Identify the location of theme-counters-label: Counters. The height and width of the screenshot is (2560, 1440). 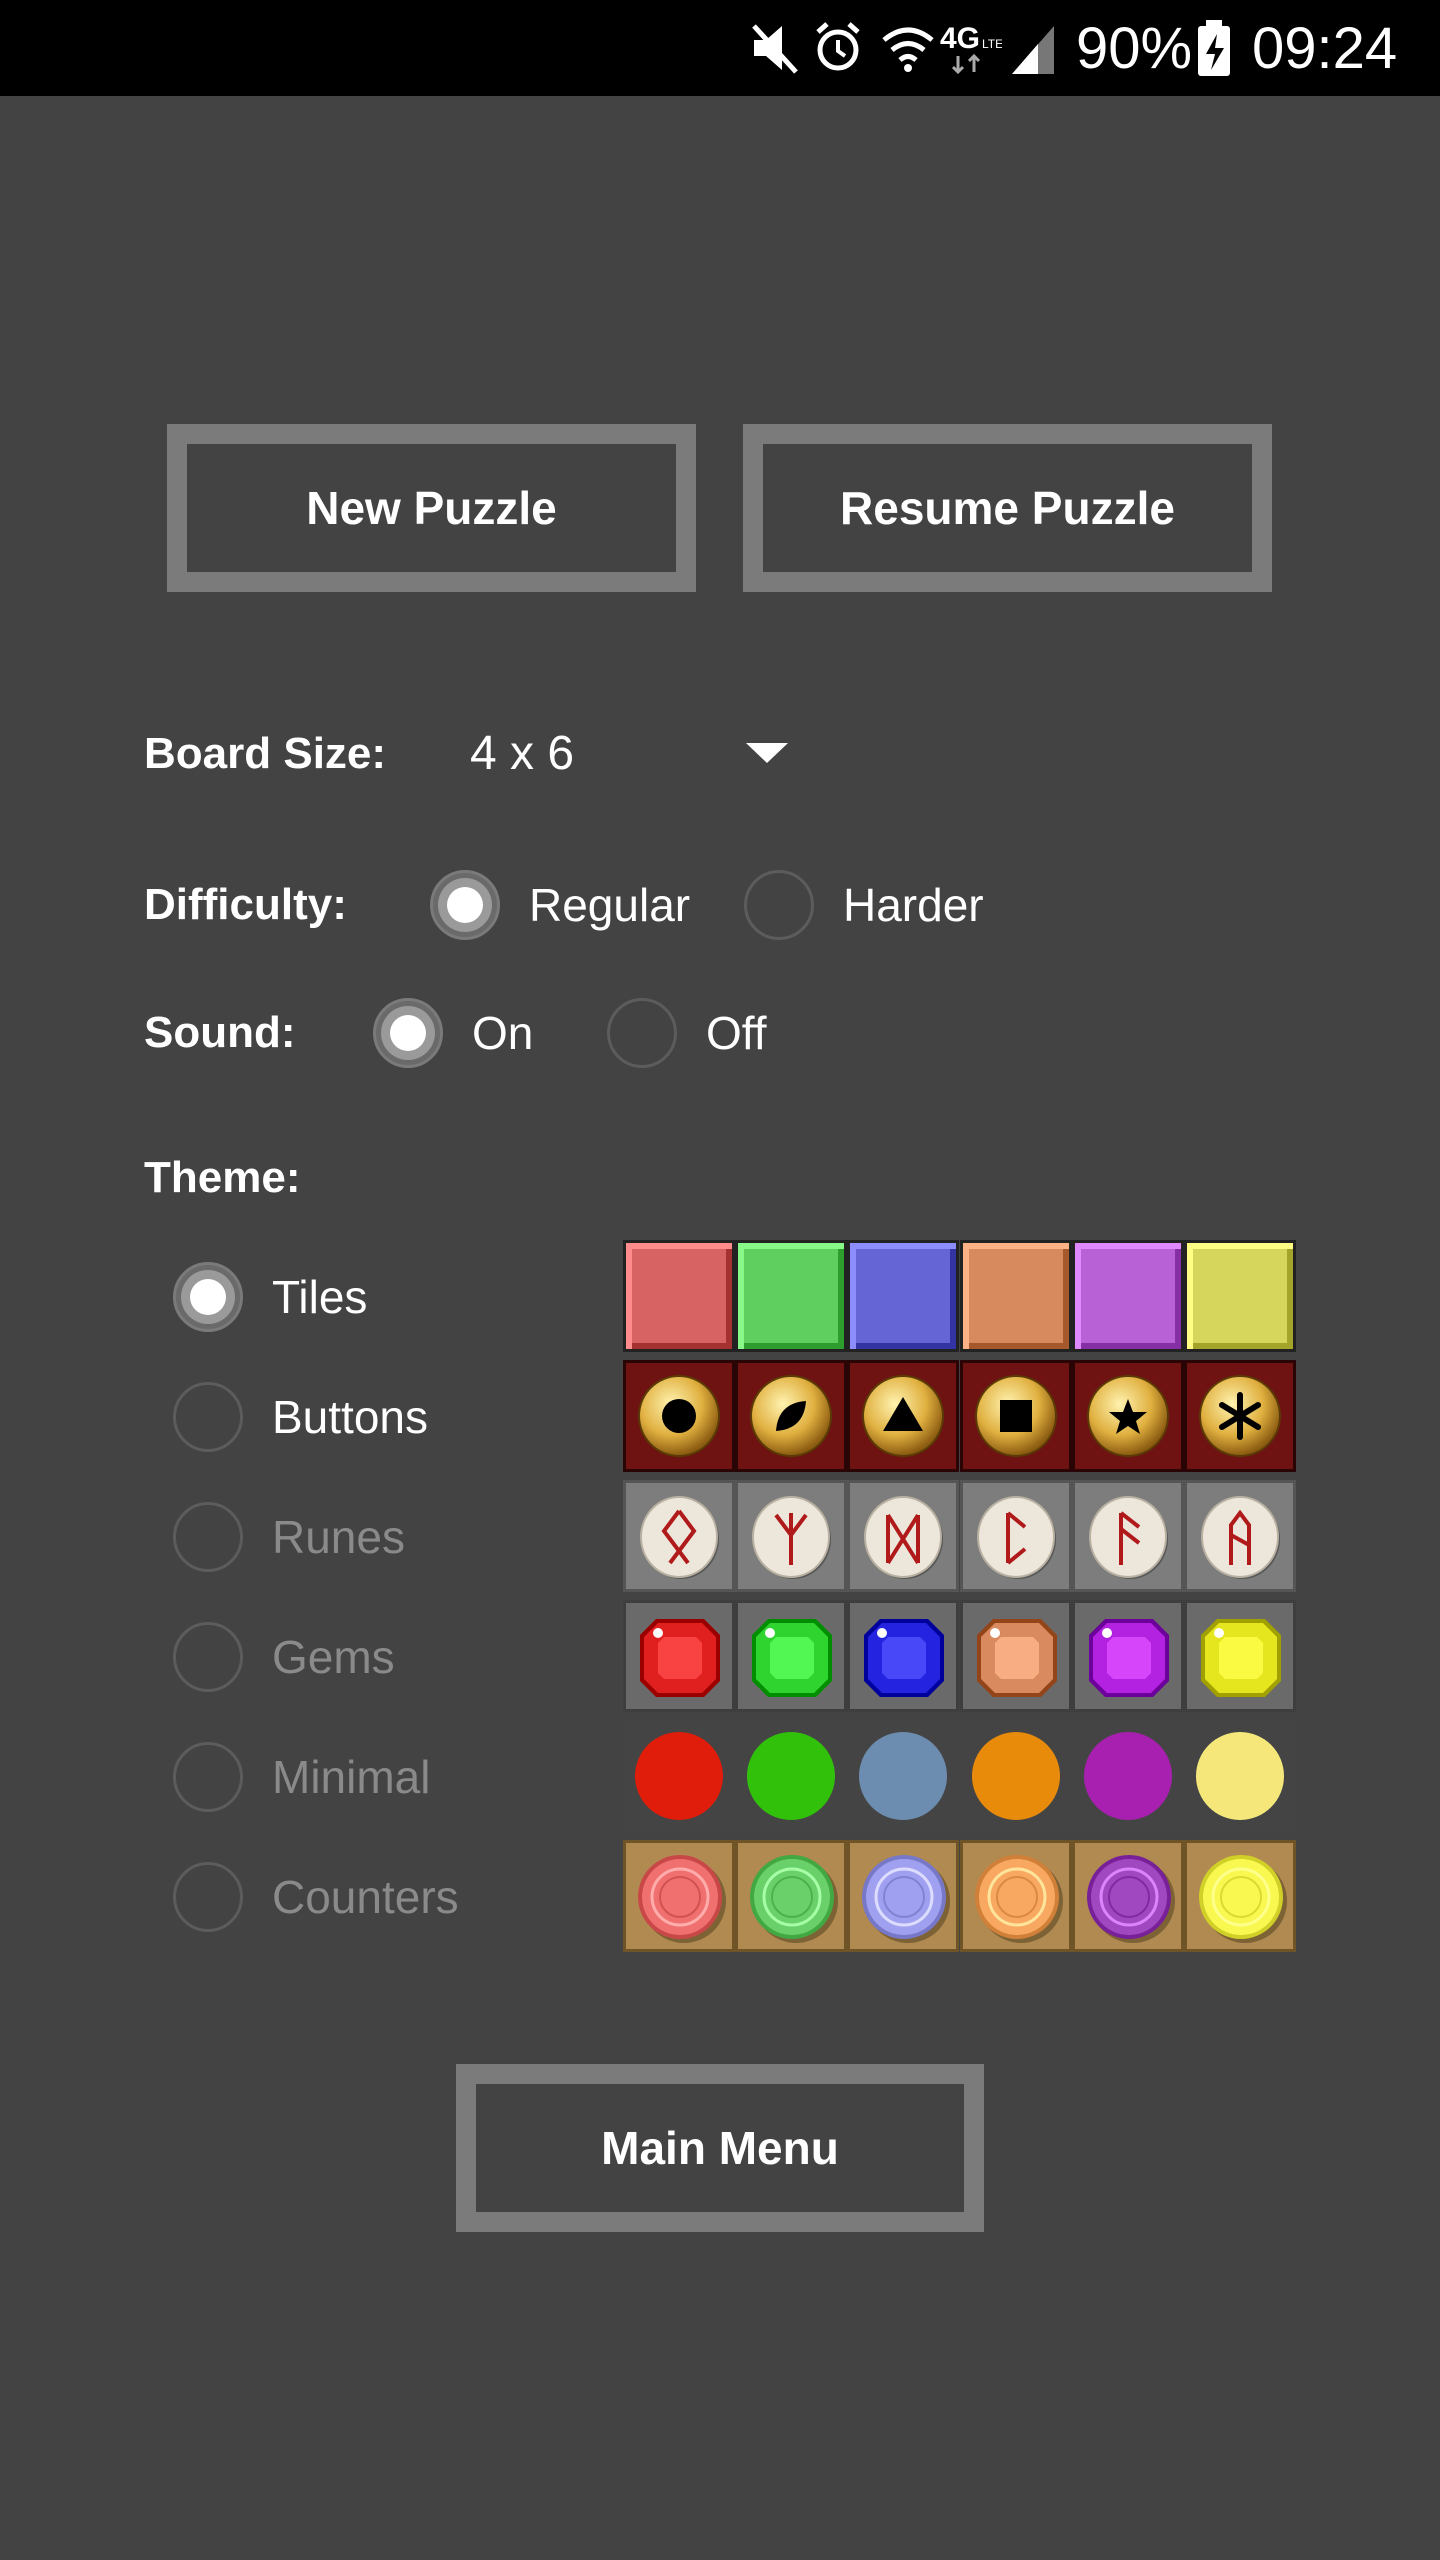
(365, 1897).